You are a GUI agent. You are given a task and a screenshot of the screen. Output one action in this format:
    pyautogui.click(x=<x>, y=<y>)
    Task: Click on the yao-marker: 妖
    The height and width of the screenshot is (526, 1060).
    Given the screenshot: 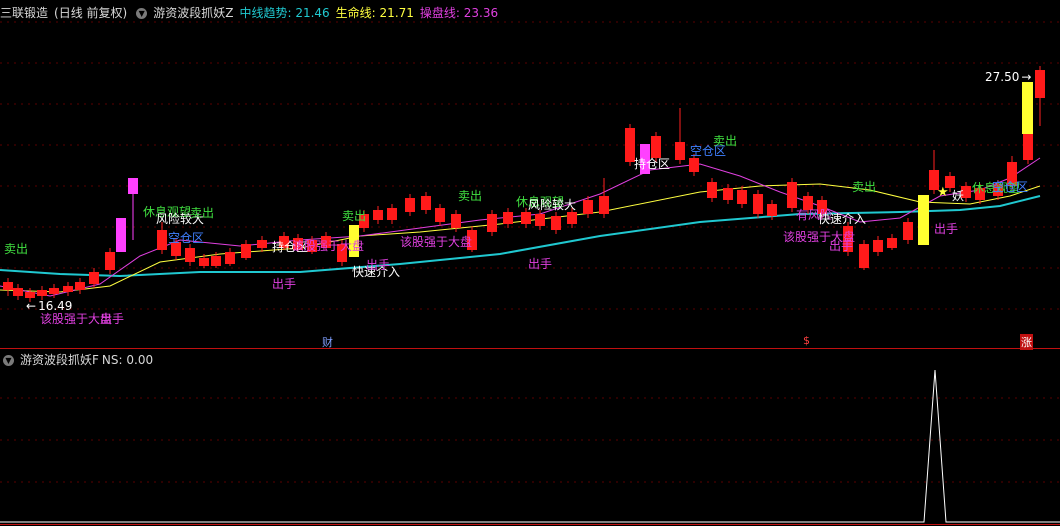 What is the action you would take?
    pyautogui.click(x=958, y=196)
    